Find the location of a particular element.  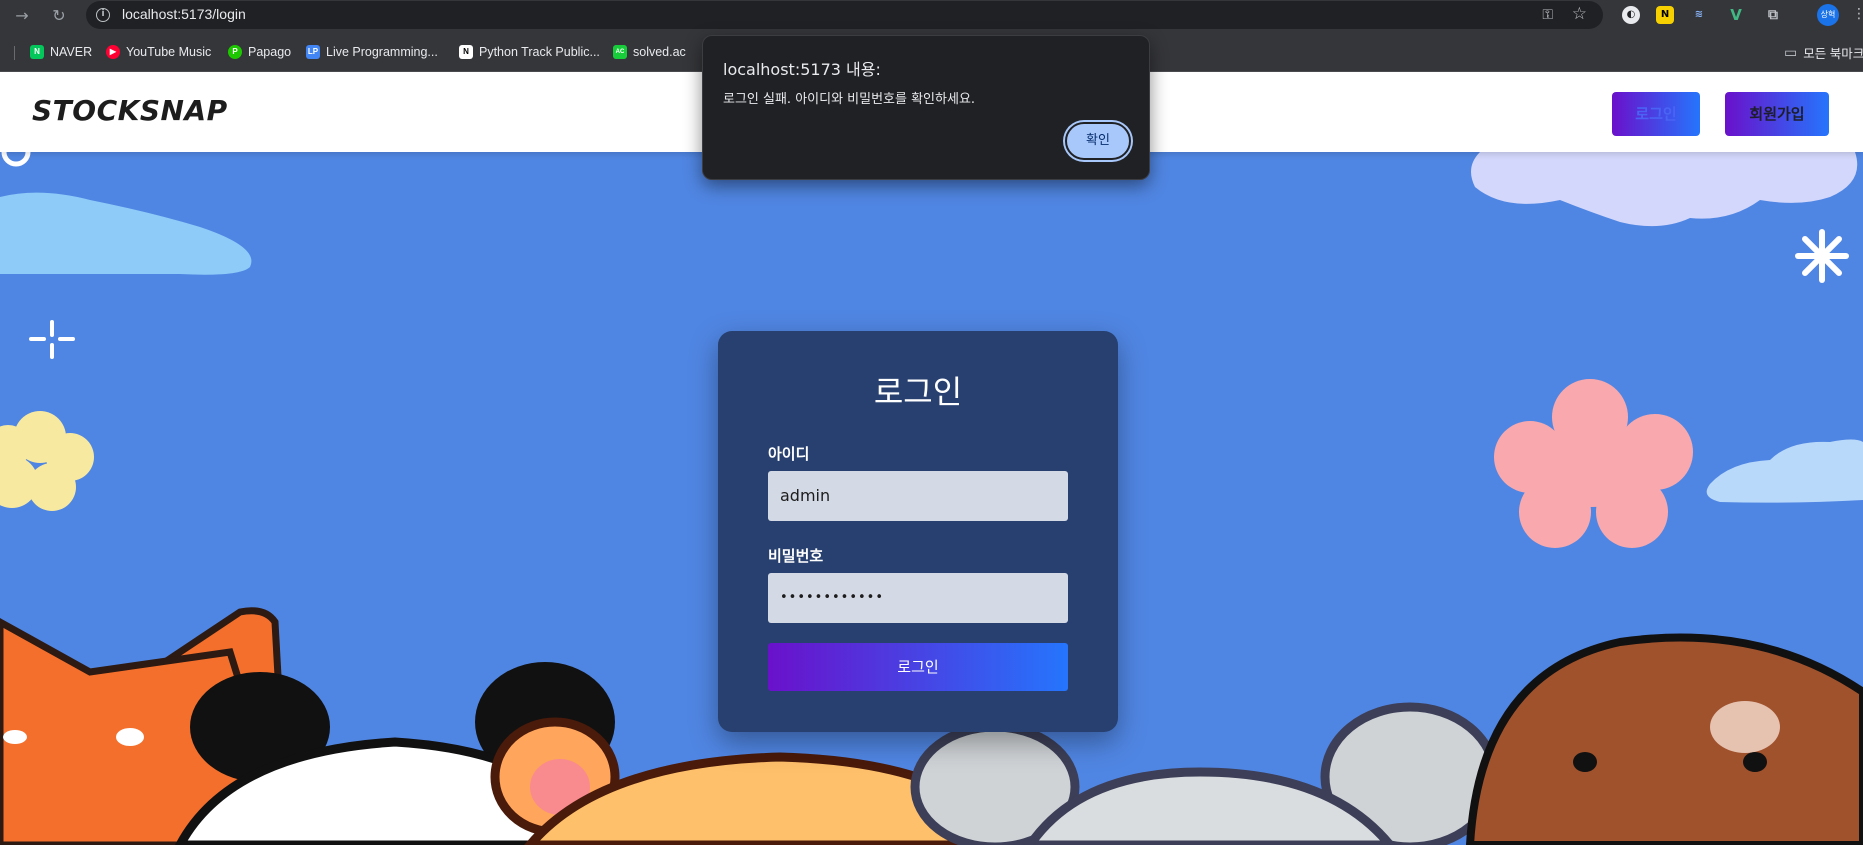

header-signup-button: 회원가입 is located at coordinates (1777, 114).